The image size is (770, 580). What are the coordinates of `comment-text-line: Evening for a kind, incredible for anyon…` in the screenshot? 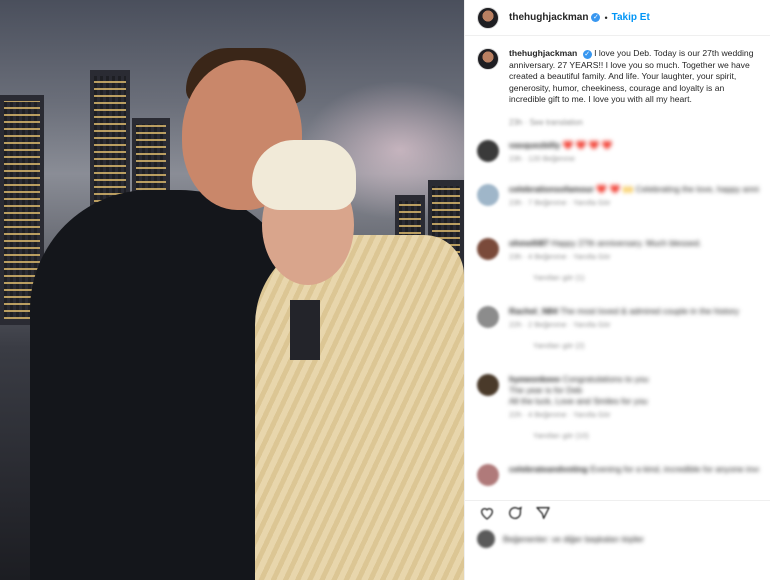 It's located at (674, 469).